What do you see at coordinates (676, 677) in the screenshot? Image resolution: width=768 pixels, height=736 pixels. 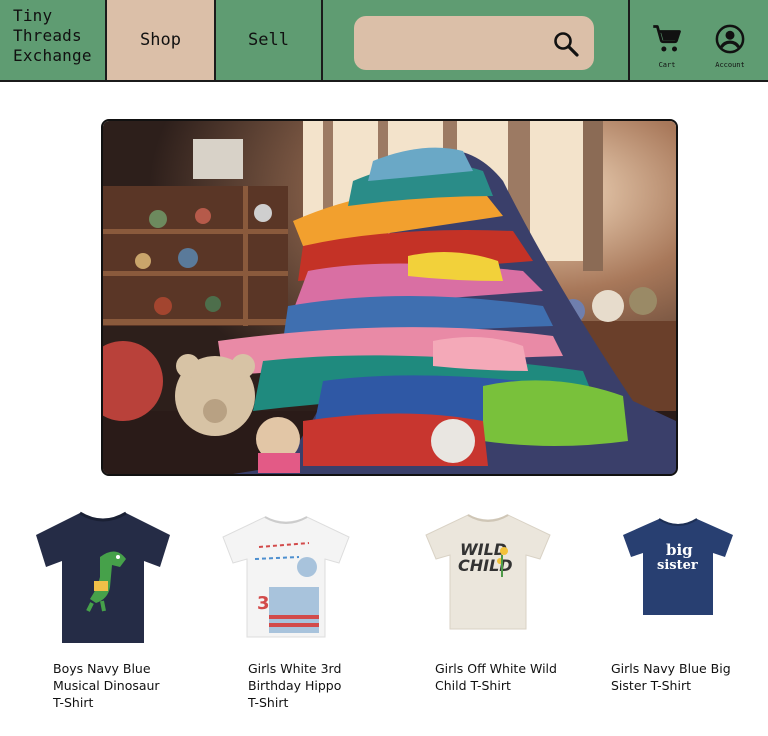 I see `product-title: Girls Navy Blue Big Sister T-Shirt` at bounding box center [676, 677].